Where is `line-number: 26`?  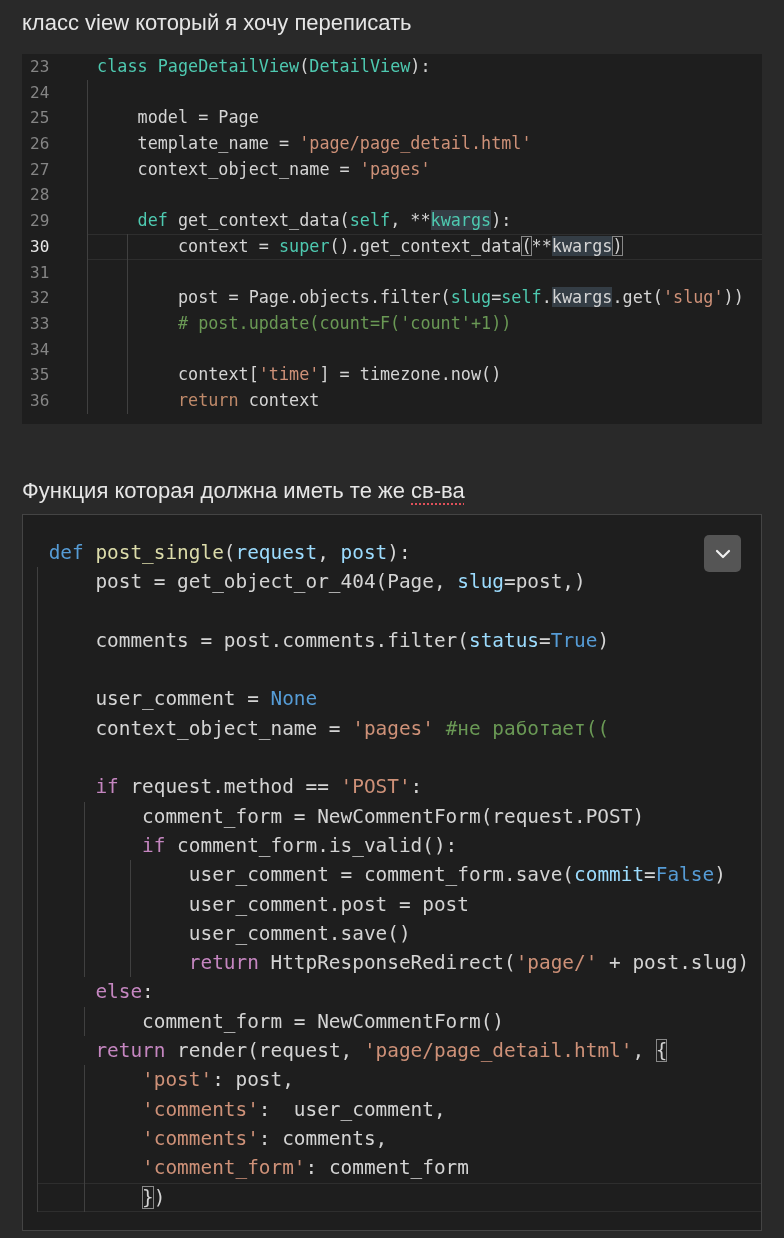 line-number: 26 is located at coordinates (40, 144).